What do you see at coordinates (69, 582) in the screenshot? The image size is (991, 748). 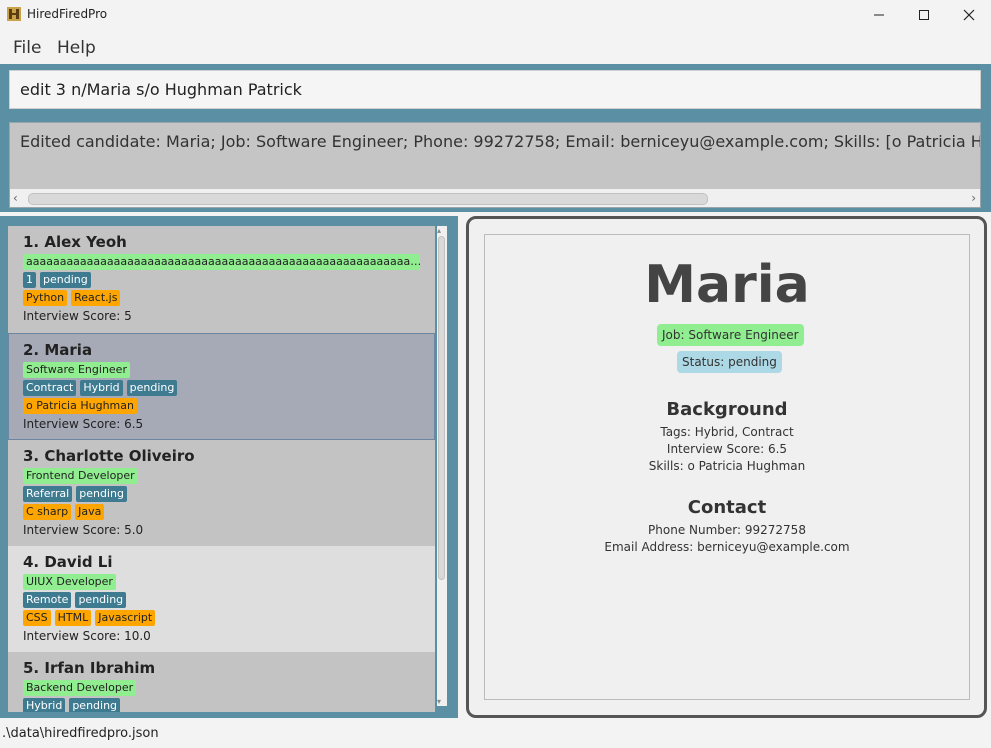 I see `job-tag: UIUX Developer` at bounding box center [69, 582].